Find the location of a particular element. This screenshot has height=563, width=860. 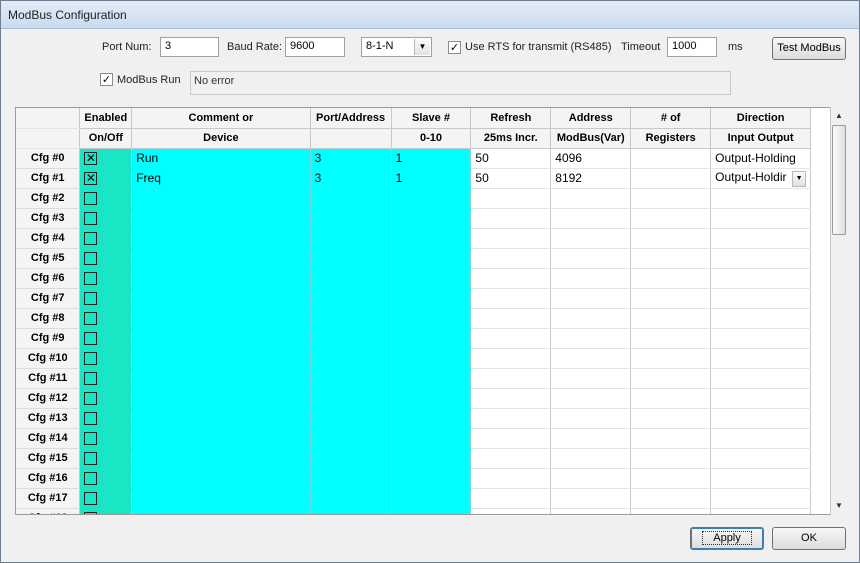

vertical-scrollbar: ▲ ▼ is located at coordinates (838, 311).